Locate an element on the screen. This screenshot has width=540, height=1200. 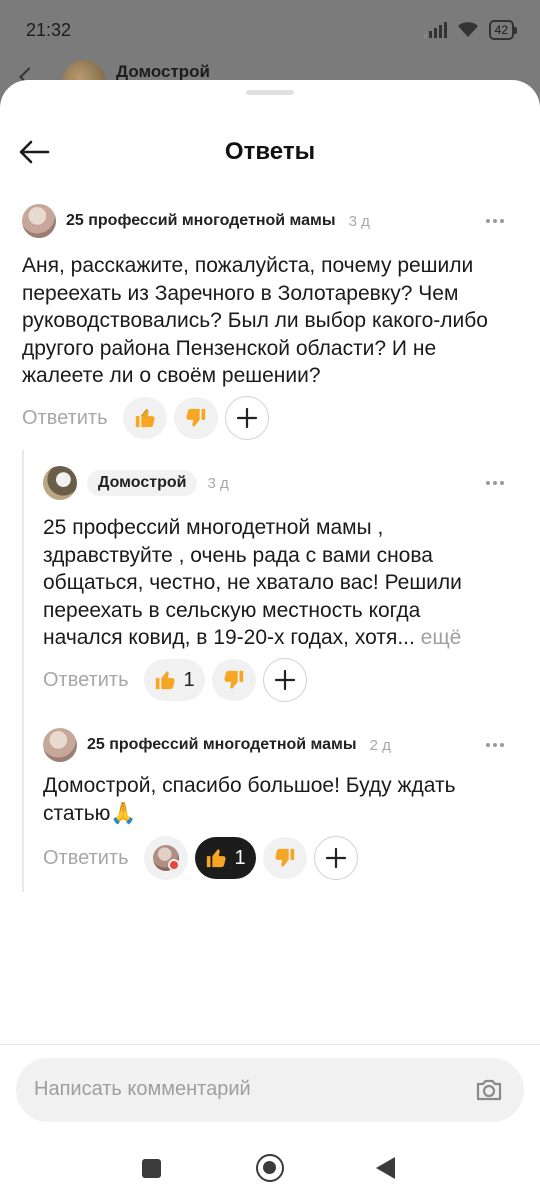
pray-emoji-icon: 🙏 is located at coordinates (123, 813).